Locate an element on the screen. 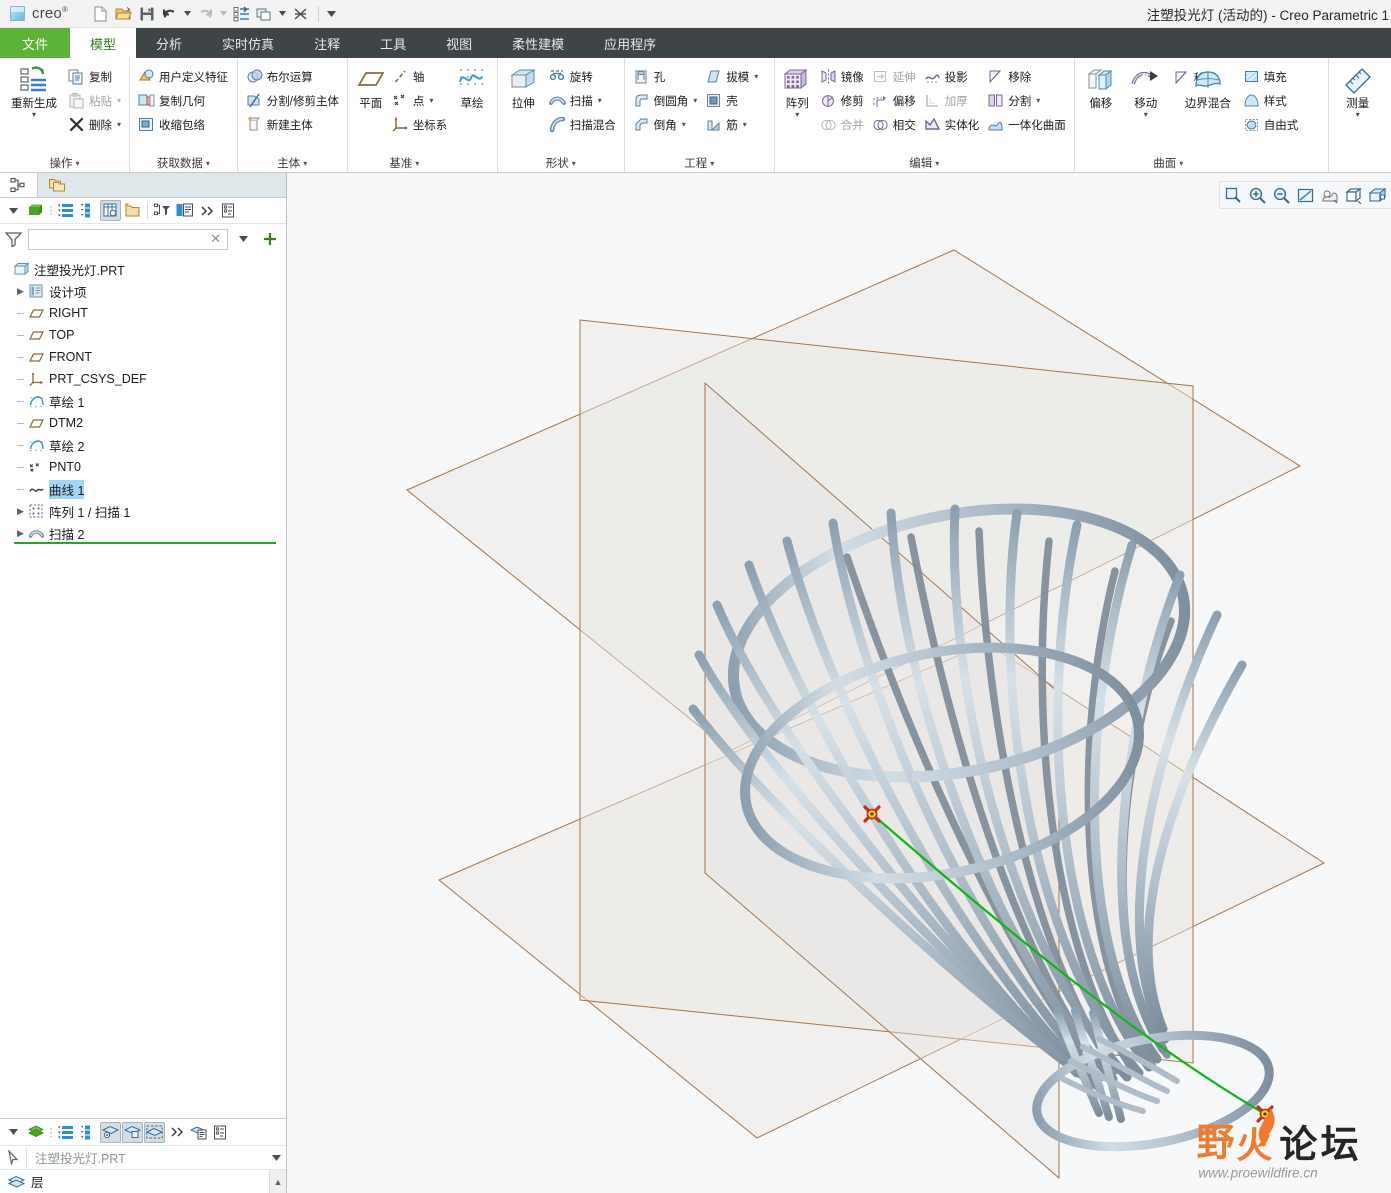  tree-node-sketch-1: – 草绘 1 is located at coordinates (143, 401).